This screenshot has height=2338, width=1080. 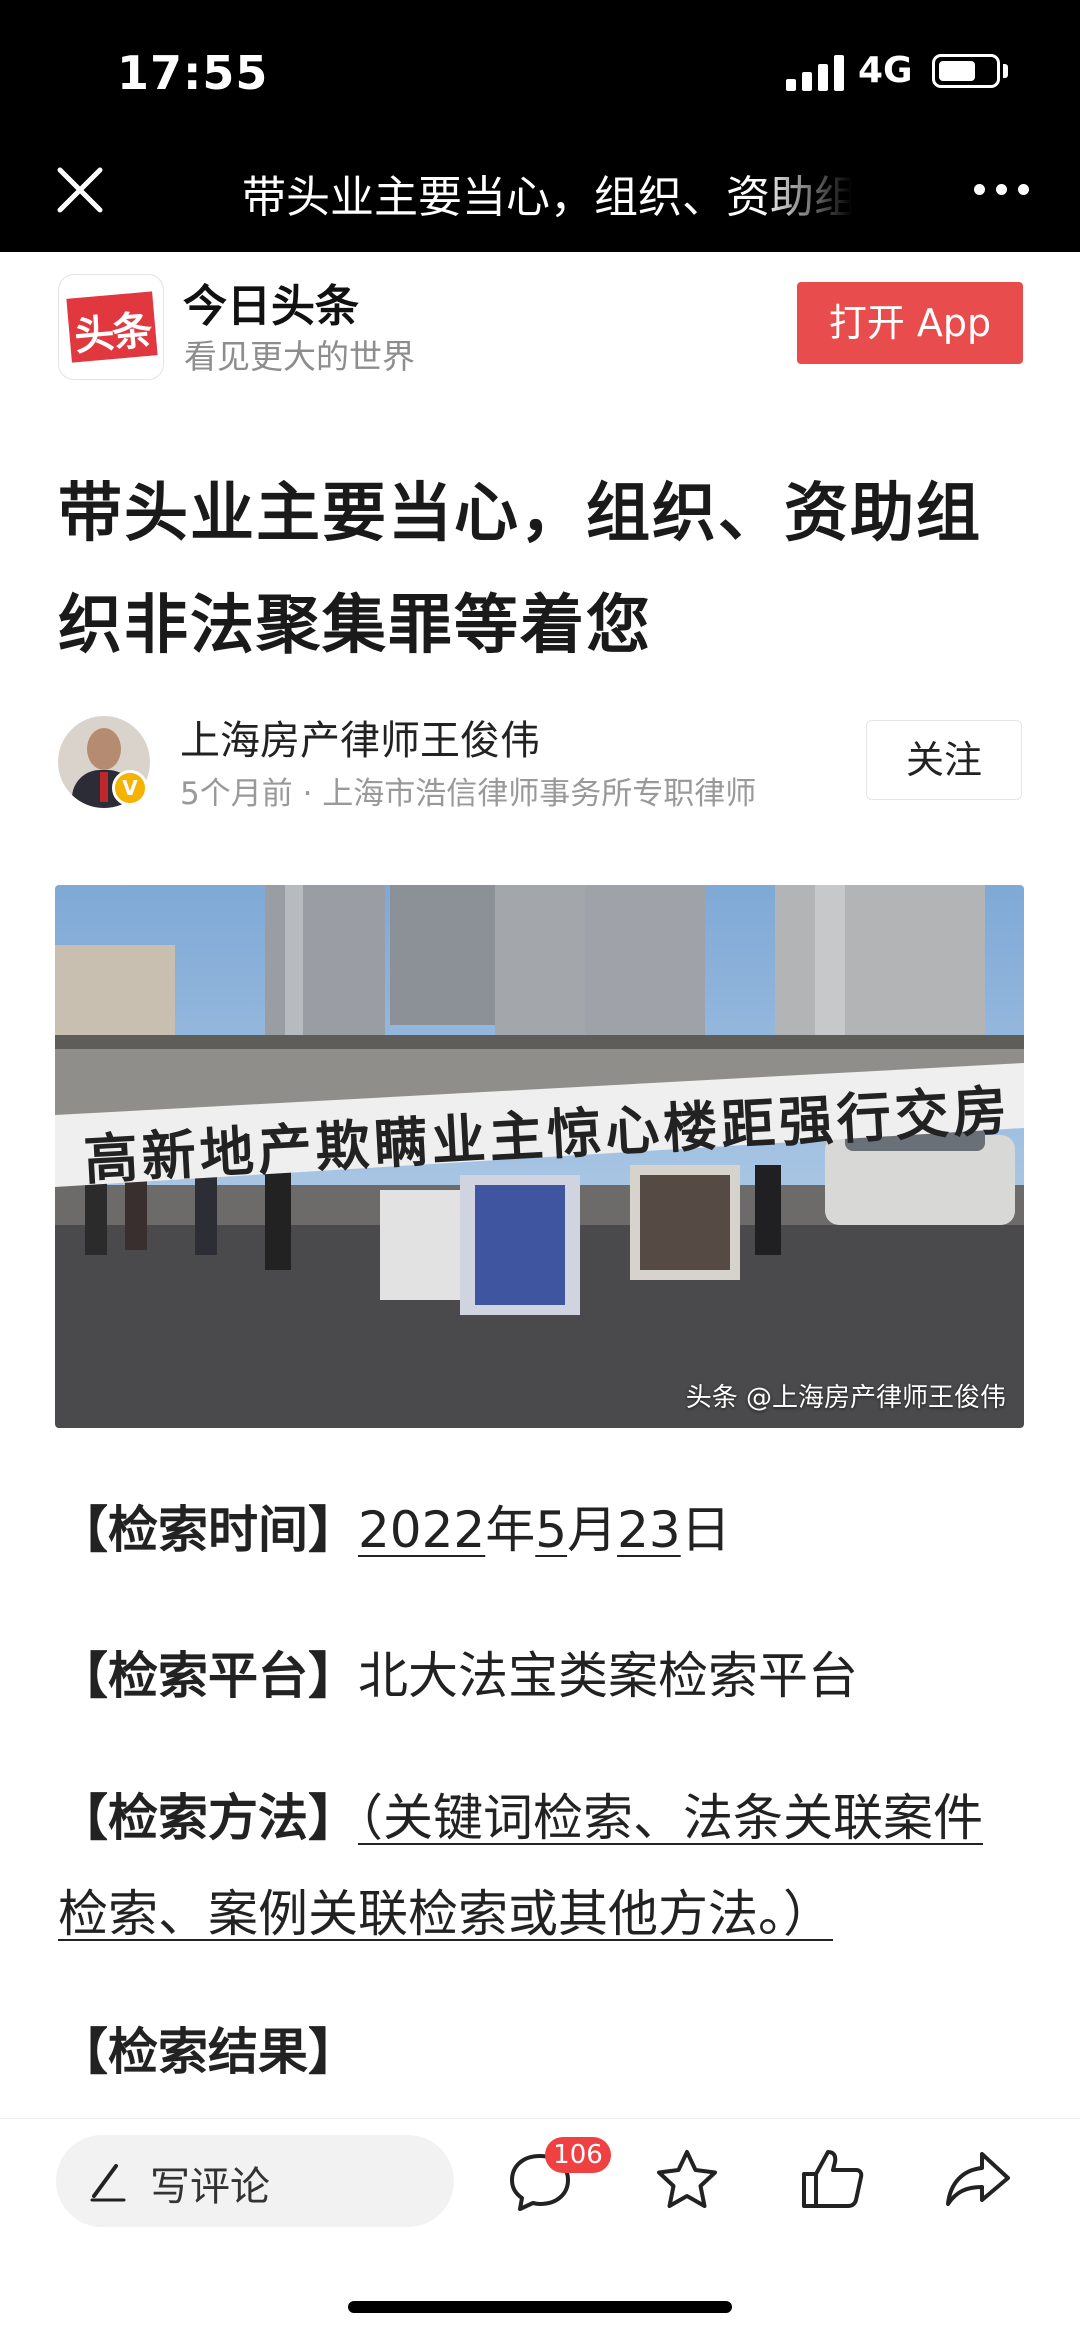 What do you see at coordinates (910, 323) in the screenshot?
I see `open-app-button: 打开 App` at bounding box center [910, 323].